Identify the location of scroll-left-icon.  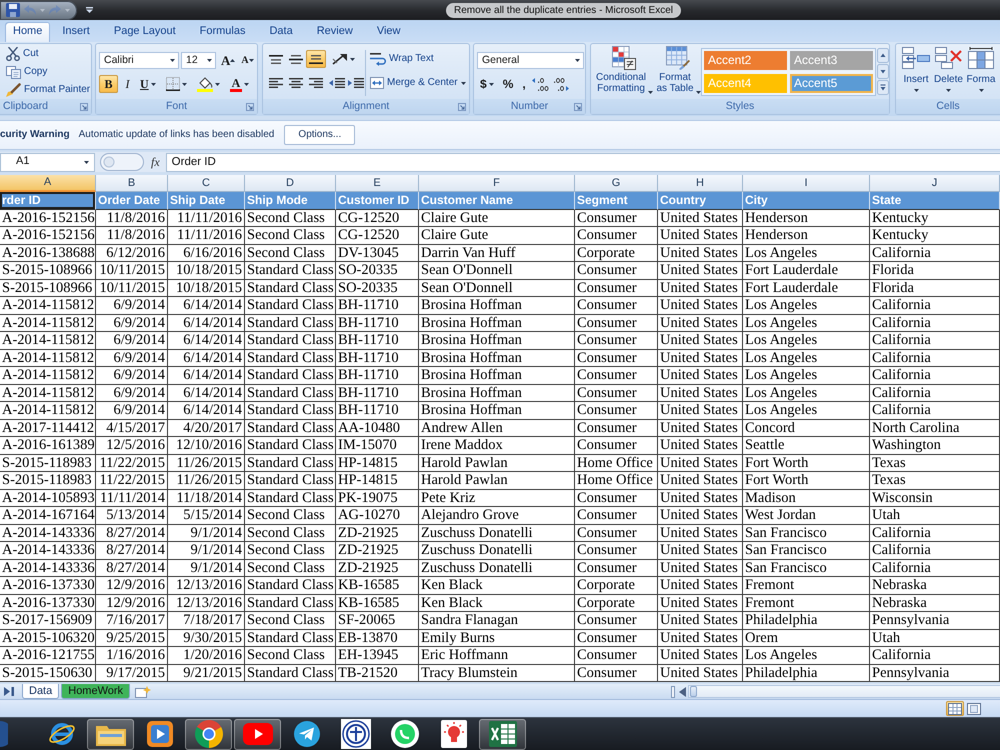
(682, 692).